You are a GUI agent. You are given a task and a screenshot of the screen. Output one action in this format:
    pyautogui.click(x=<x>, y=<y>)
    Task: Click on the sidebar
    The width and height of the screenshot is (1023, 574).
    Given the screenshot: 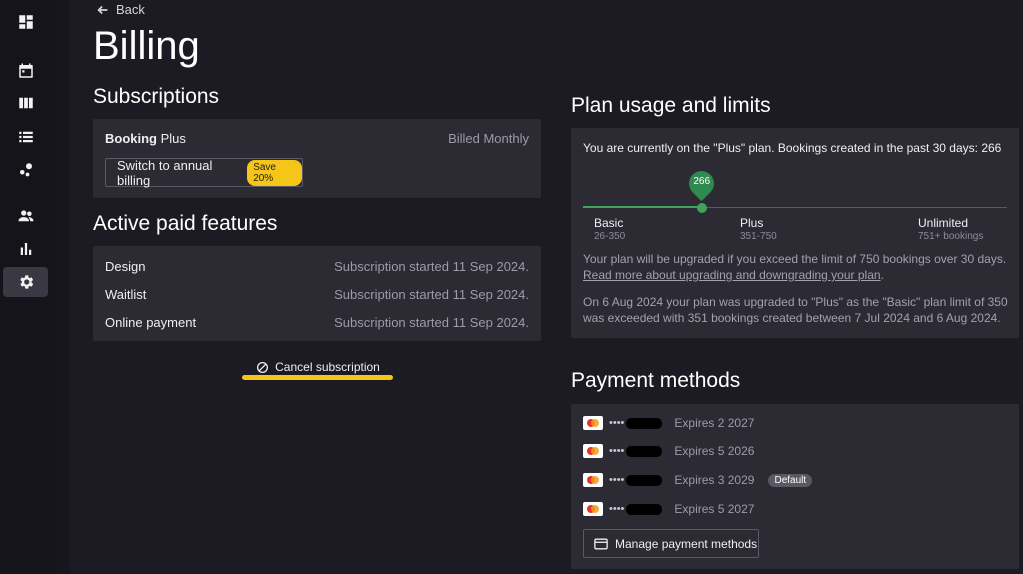 What is the action you would take?
    pyautogui.click(x=27, y=287)
    